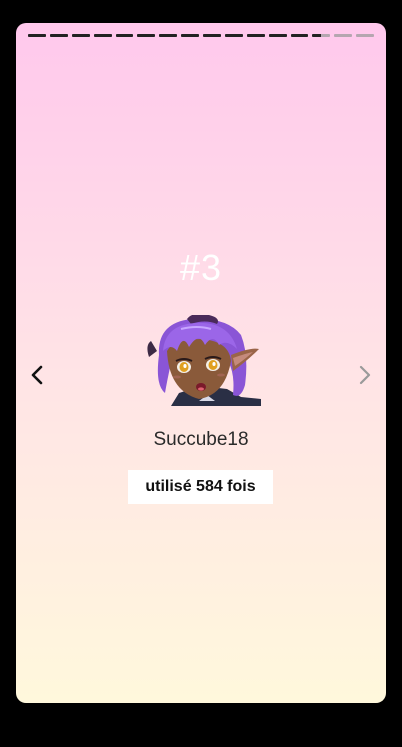 This screenshot has width=402, height=747. I want to click on user-avatar, so click(201, 360).